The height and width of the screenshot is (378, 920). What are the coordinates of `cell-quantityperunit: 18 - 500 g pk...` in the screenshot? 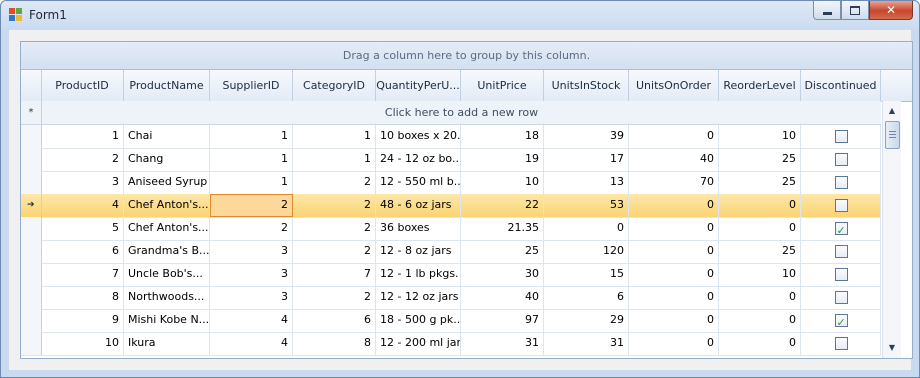 It's located at (418, 320).